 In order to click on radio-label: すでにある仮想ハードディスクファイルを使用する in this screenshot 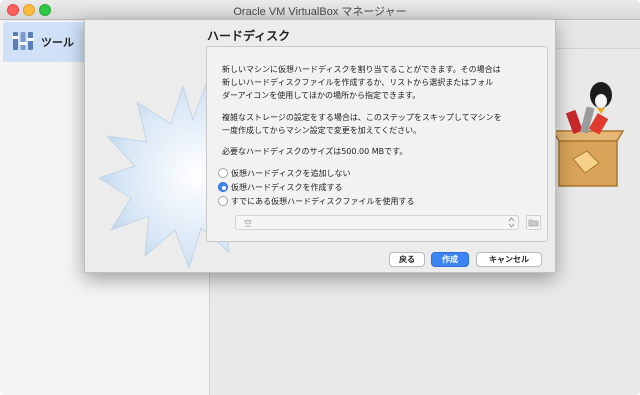, I will do `click(323, 201)`.